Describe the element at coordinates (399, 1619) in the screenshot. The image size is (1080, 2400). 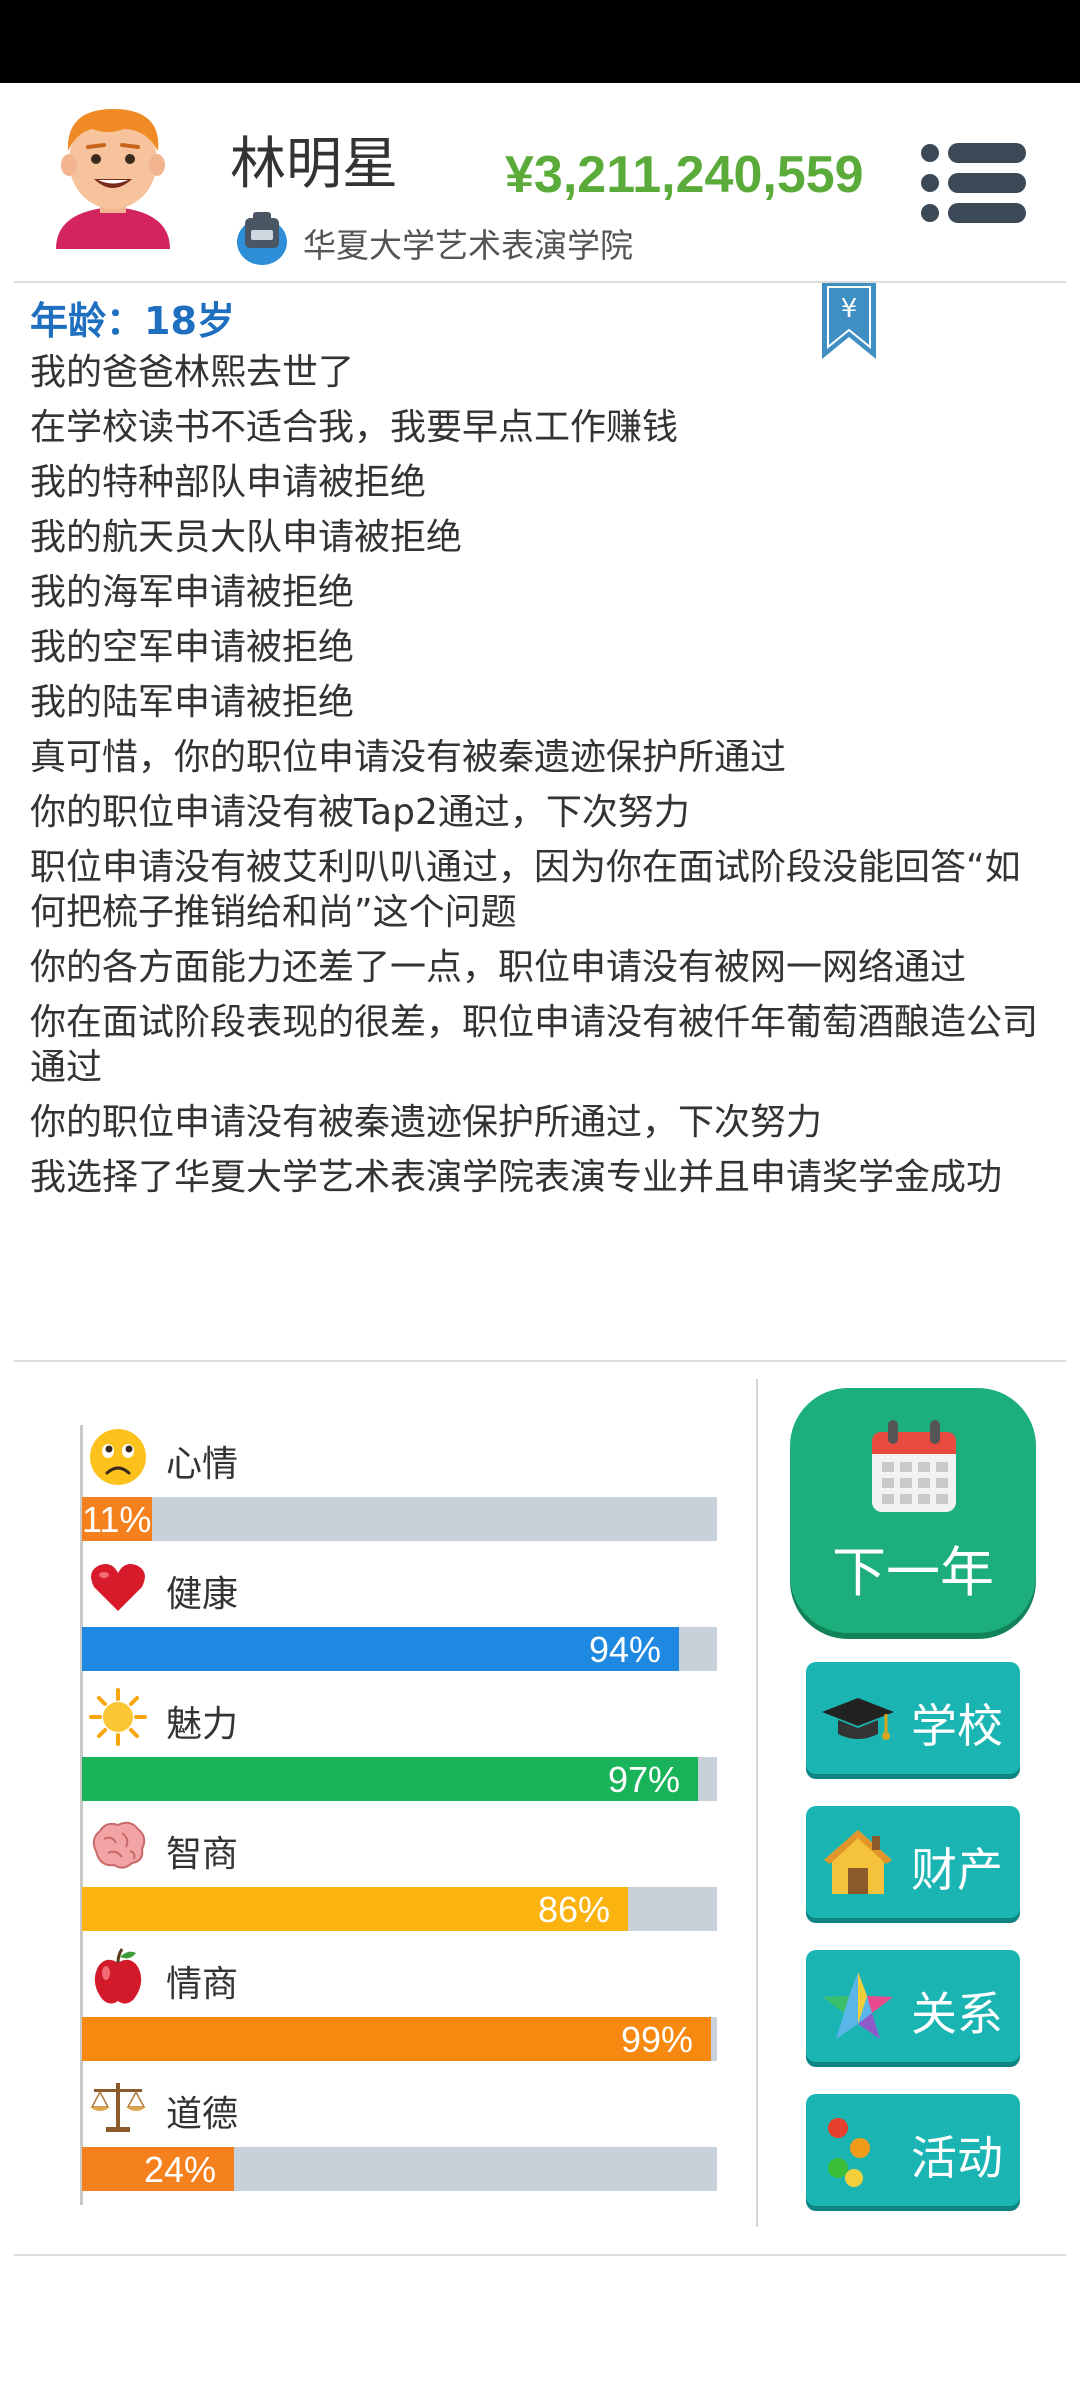
I see `stat-health: 健康 94%` at that location.